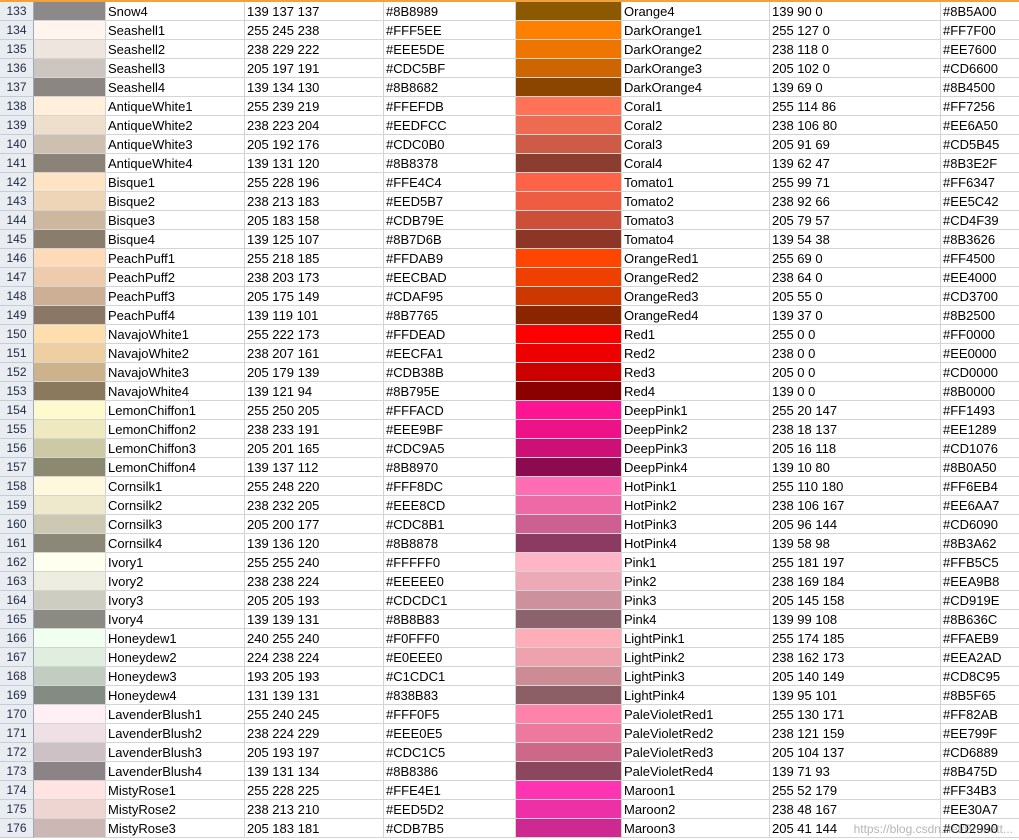 The width and height of the screenshot is (1019, 840). What do you see at coordinates (855, 733) in the screenshot?
I see `rgb-value-cell: 238 121 159` at bounding box center [855, 733].